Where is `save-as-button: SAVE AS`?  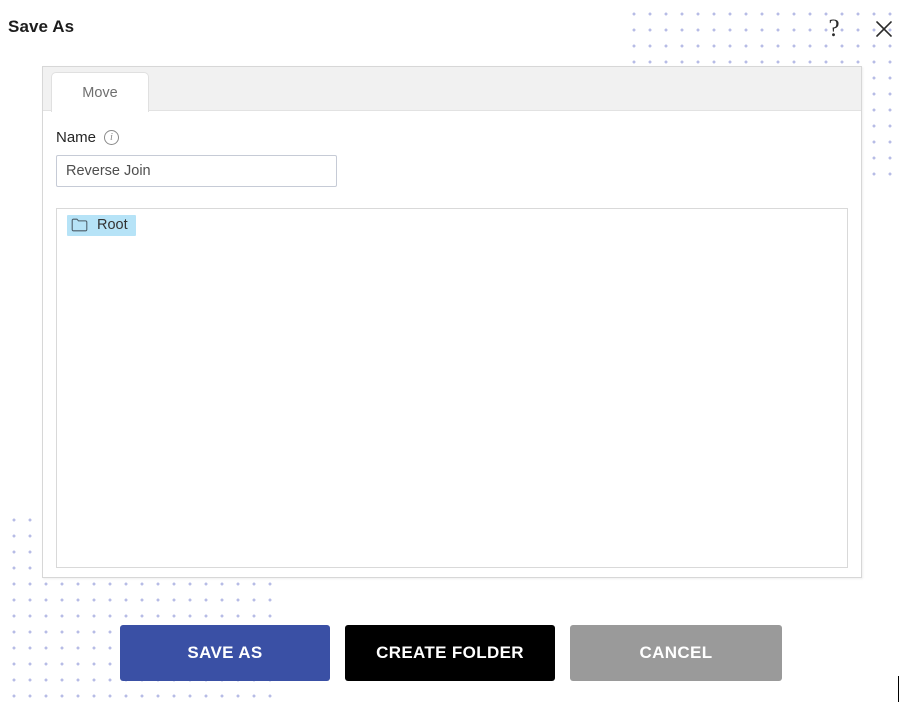 save-as-button: SAVE AS is located at coordinates (225, 653).